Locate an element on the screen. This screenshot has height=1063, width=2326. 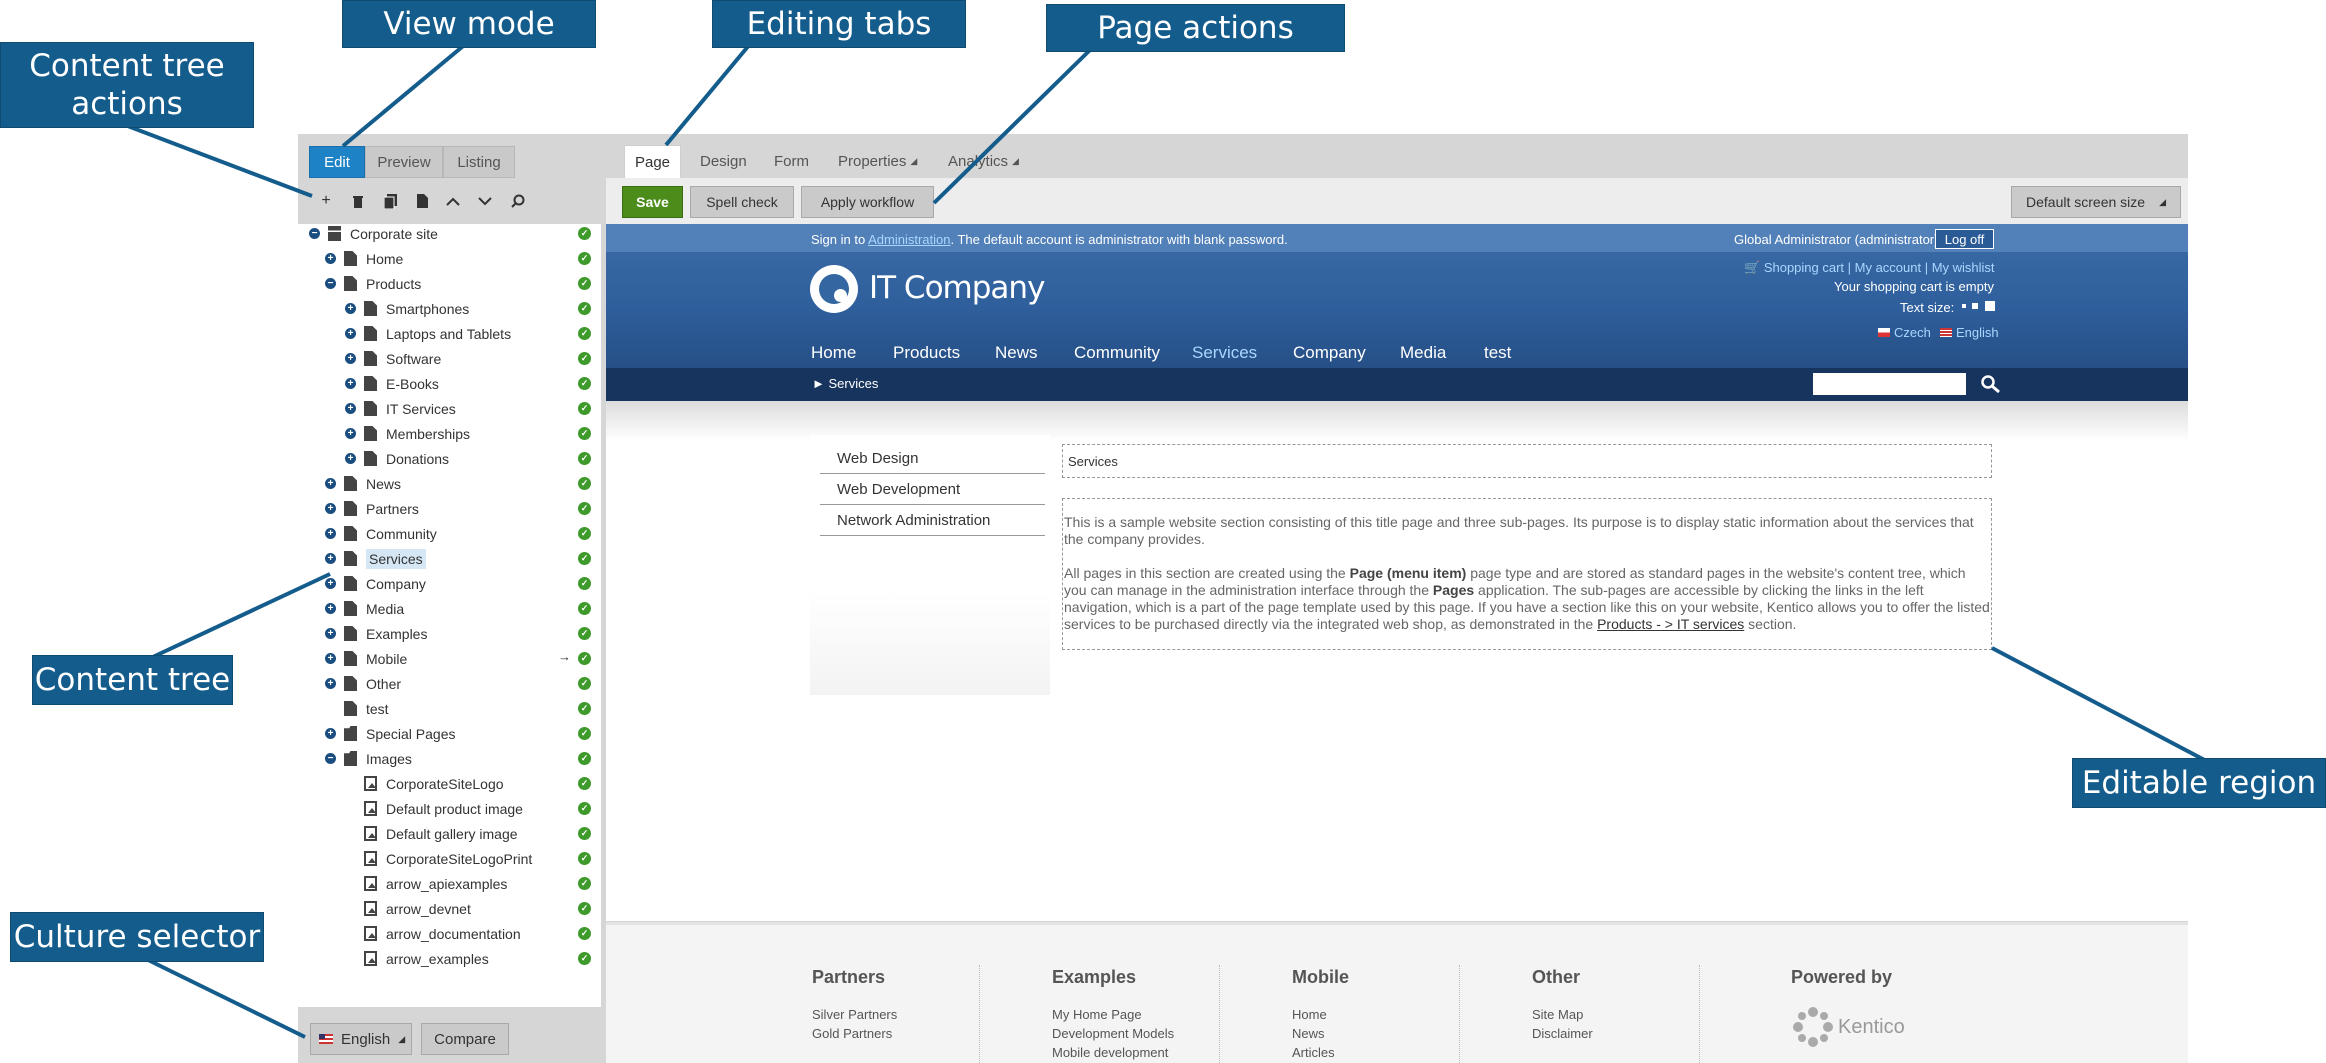
tree-item: arrow_apiexamples is located at coordinates (426, 883).